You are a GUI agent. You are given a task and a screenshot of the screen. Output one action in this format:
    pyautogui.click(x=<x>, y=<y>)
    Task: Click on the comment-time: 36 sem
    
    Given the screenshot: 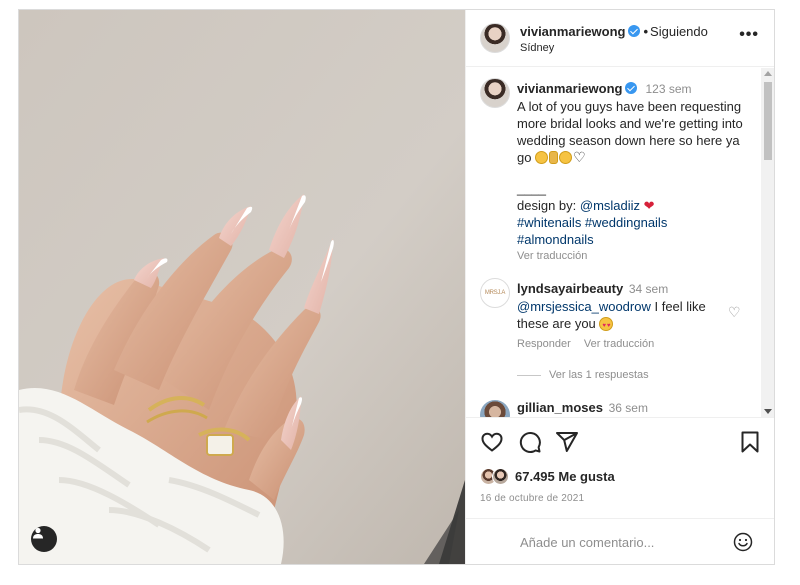 What is the action you would take?
    pyautogui.click(x=628, y=408)
    